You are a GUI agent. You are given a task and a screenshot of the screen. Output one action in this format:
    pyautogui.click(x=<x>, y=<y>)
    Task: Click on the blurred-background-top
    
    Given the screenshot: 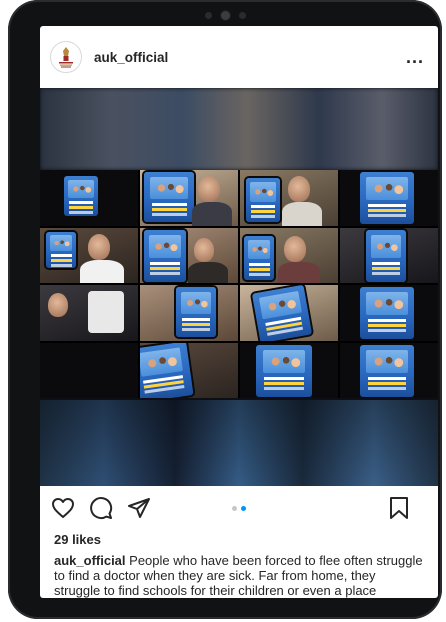 What is the action you would take?
    pyautogui.click(x=239, y=129)
    